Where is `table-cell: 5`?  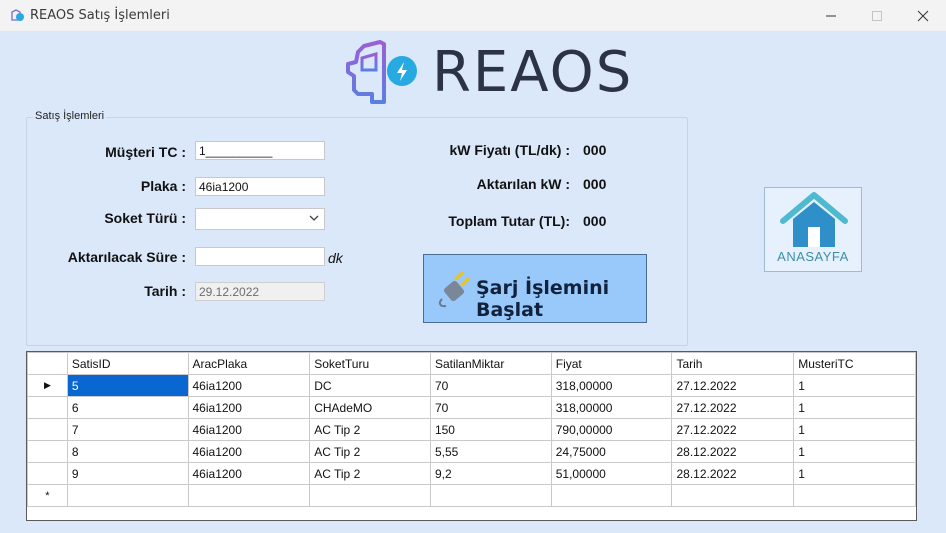 table-cell: 5 is located at coordinates (127, 385).